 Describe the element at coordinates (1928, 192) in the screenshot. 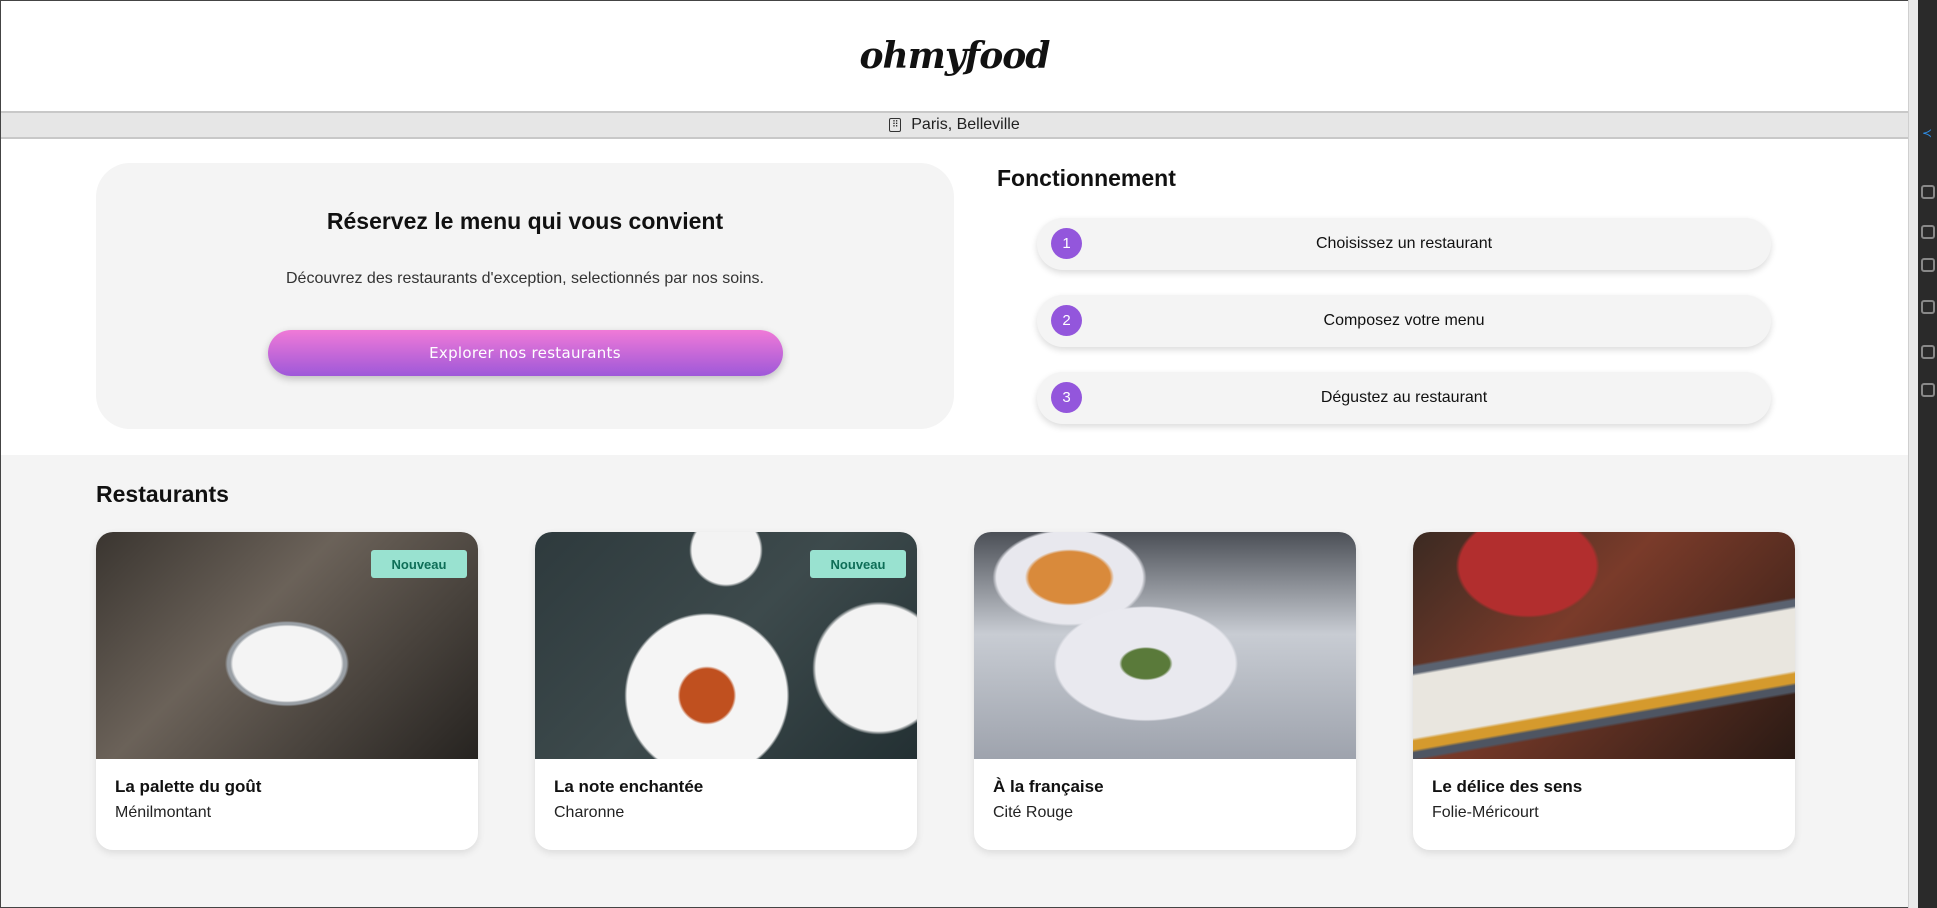

I see `file-icon` at that location.